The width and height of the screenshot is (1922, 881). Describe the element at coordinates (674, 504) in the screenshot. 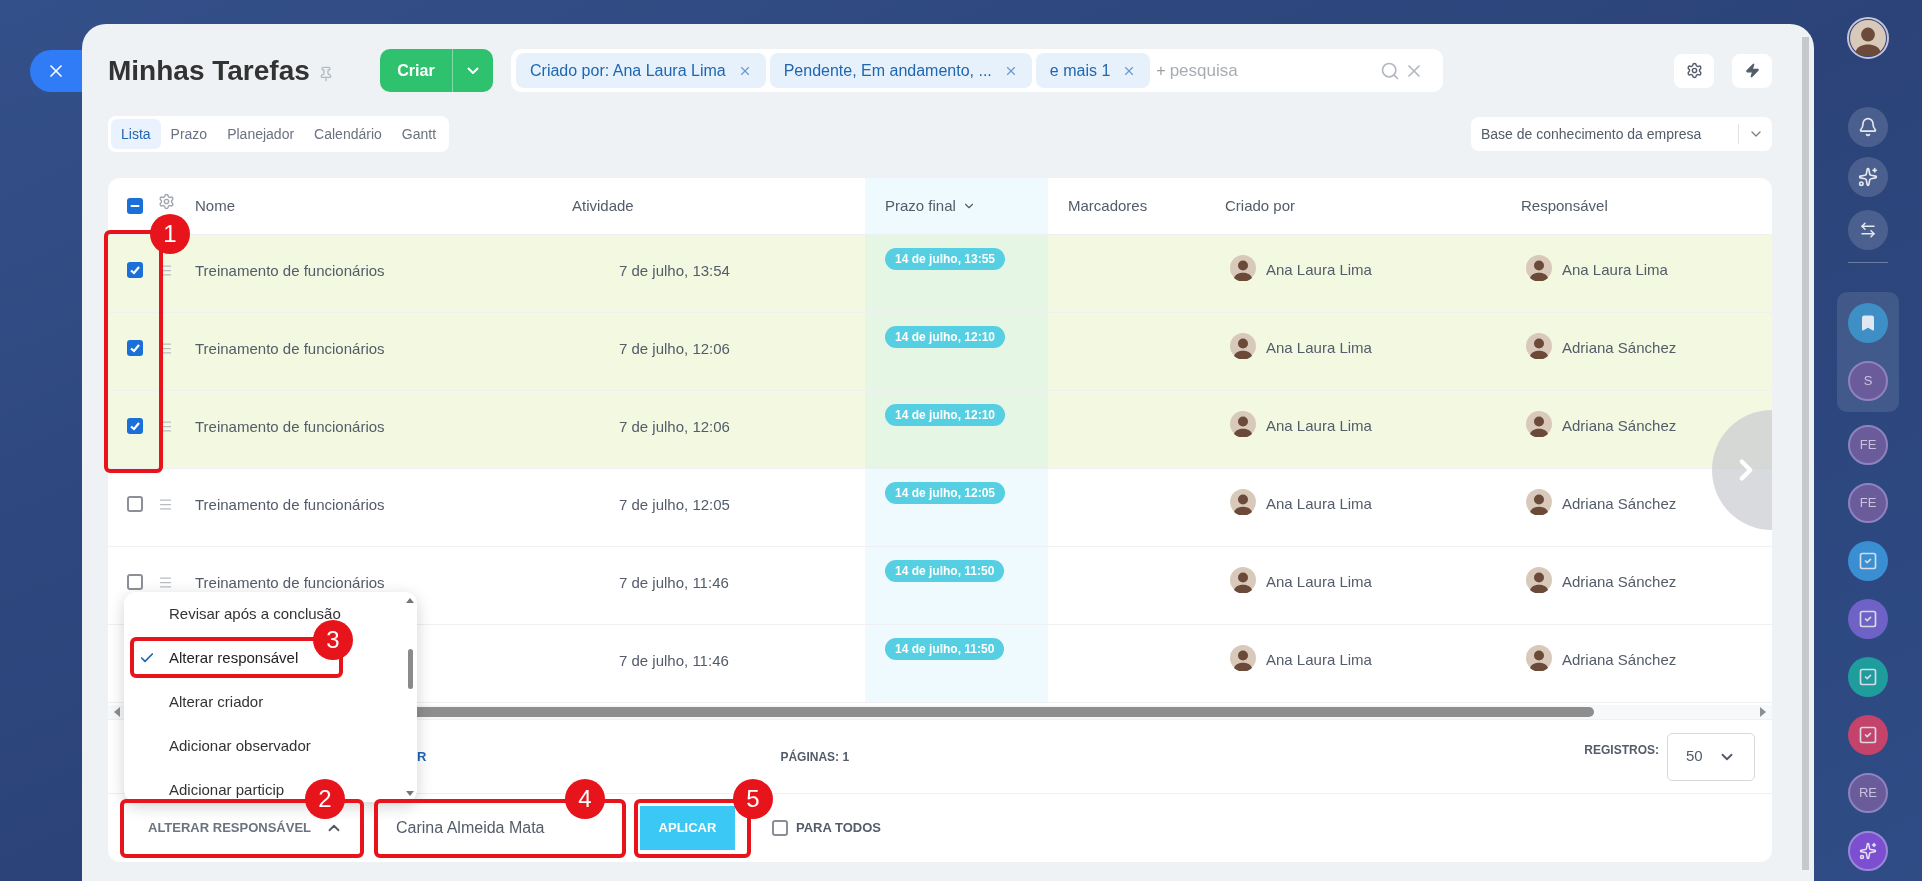

I see `activity-date: 7 de julho, 12:05` at that location.